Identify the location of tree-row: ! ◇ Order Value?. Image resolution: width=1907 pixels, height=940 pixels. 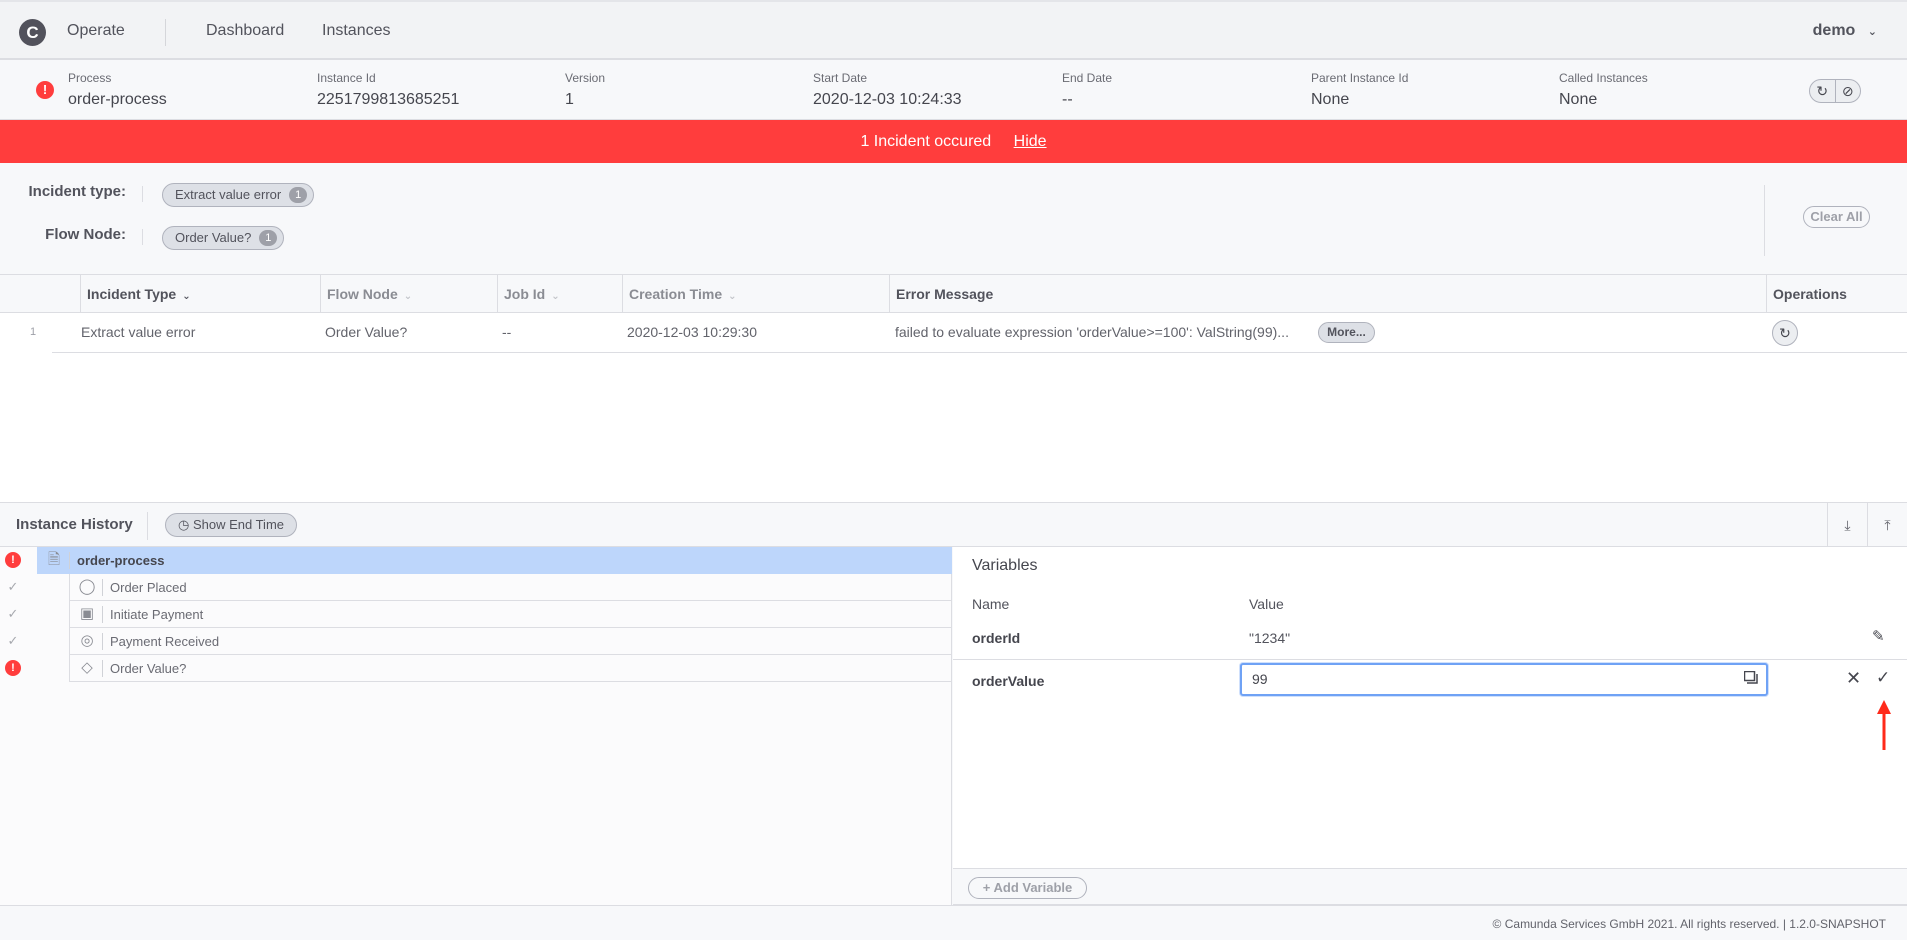
(476, 668).